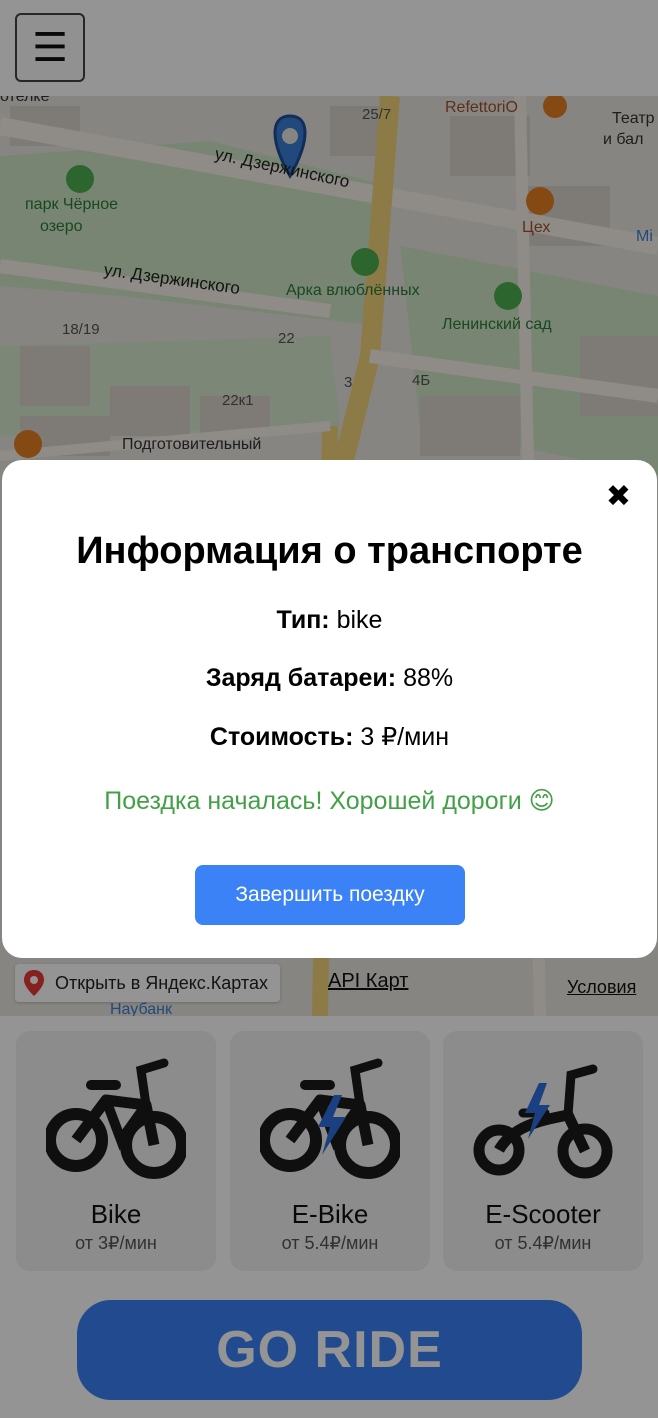  What do you see at coordinates (303, 620) in the screenshot?
I see `vehicle-type-label: Тип:` at bounding box center [303, 620].